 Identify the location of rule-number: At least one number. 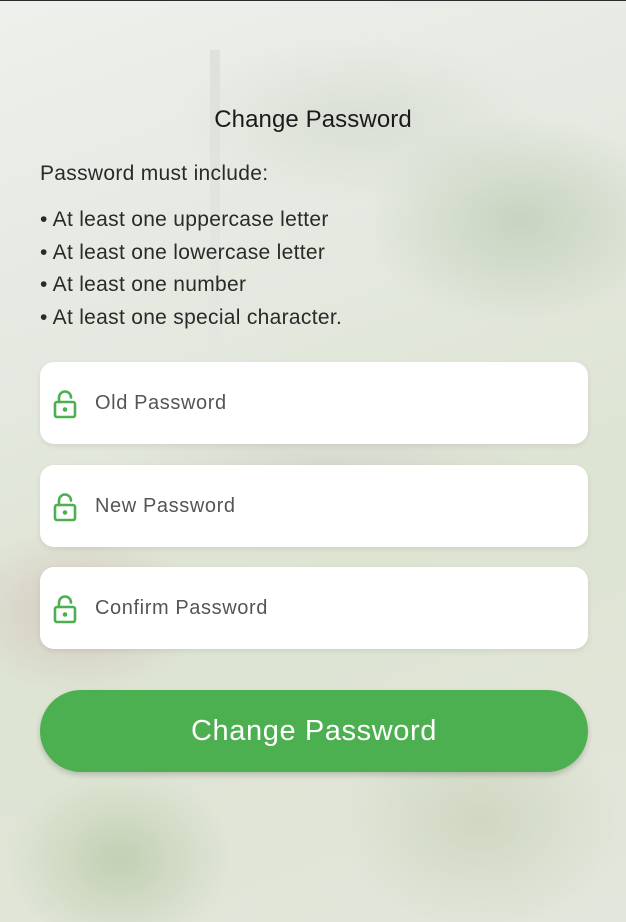
(191, 285).